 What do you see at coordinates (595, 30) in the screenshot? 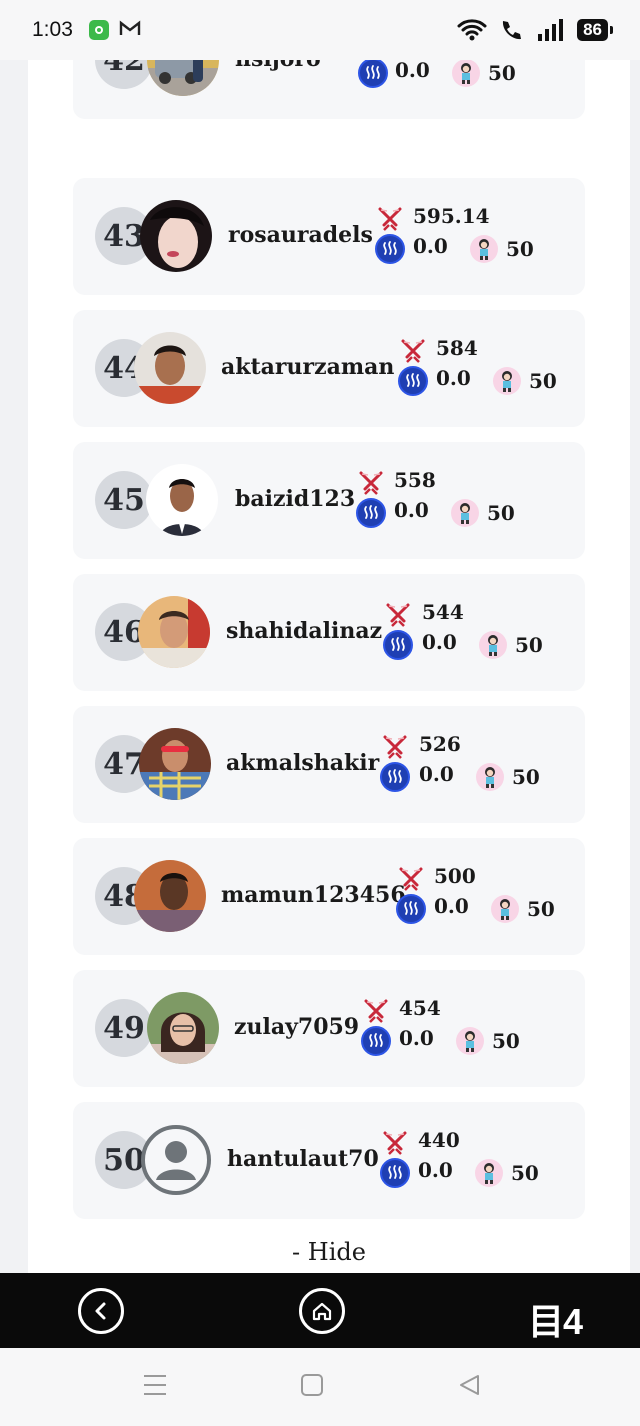
I see `battery-icon: 86` at bounding box center [595, 30].